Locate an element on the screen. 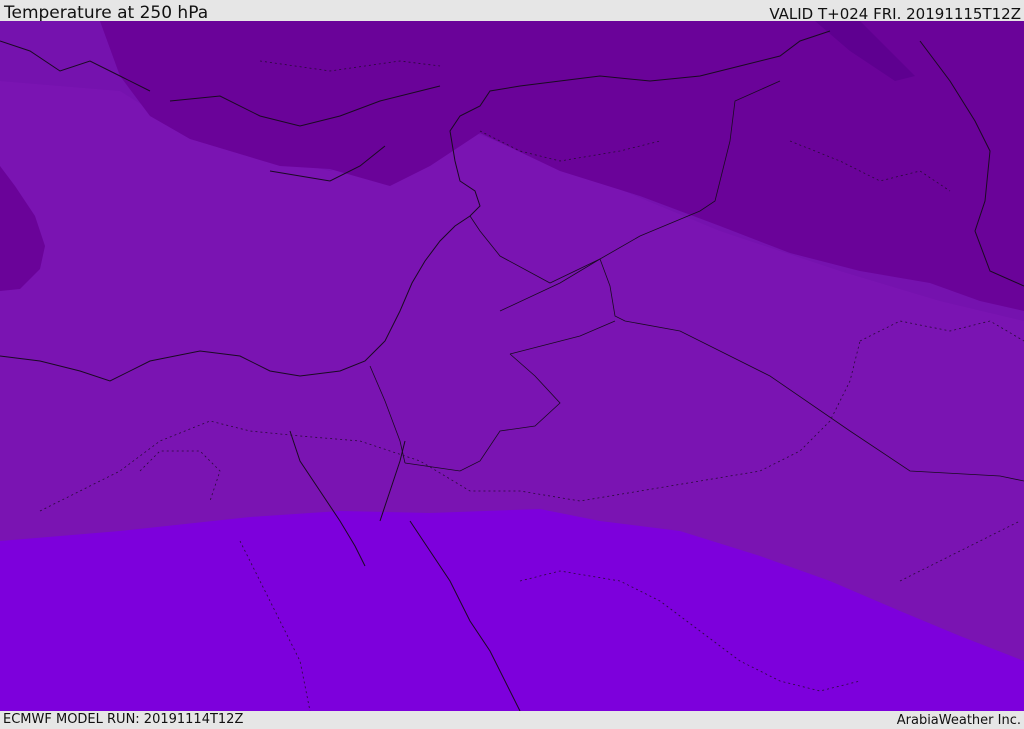  model-run-label: ECMWF MODEL RUN: 20191114T12Z is located at coordinates (123, 719).